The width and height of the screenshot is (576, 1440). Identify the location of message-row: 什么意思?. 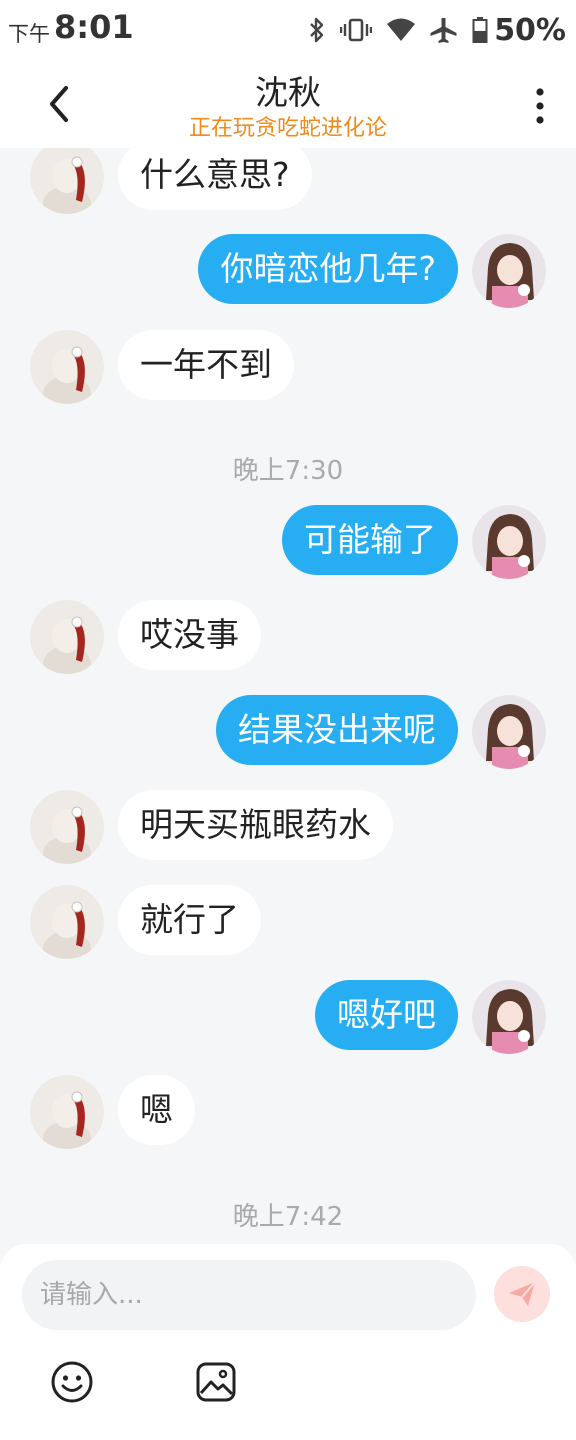
(288, 181).